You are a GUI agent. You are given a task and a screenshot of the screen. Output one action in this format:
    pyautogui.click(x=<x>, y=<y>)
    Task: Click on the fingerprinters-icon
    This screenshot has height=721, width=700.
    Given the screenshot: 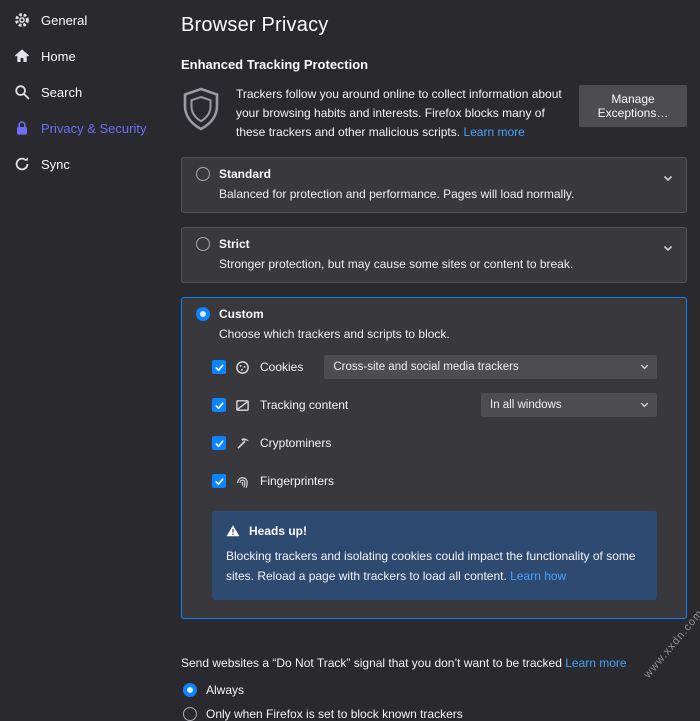 What is the action you would take?
    pyautogui.click(x=243, y=481)
    